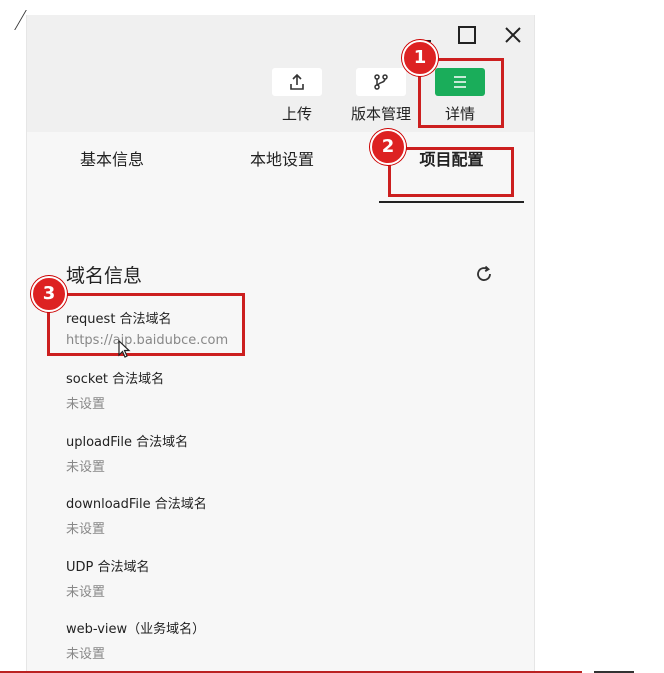  I want to click on corner-mark, so click(13, 20).